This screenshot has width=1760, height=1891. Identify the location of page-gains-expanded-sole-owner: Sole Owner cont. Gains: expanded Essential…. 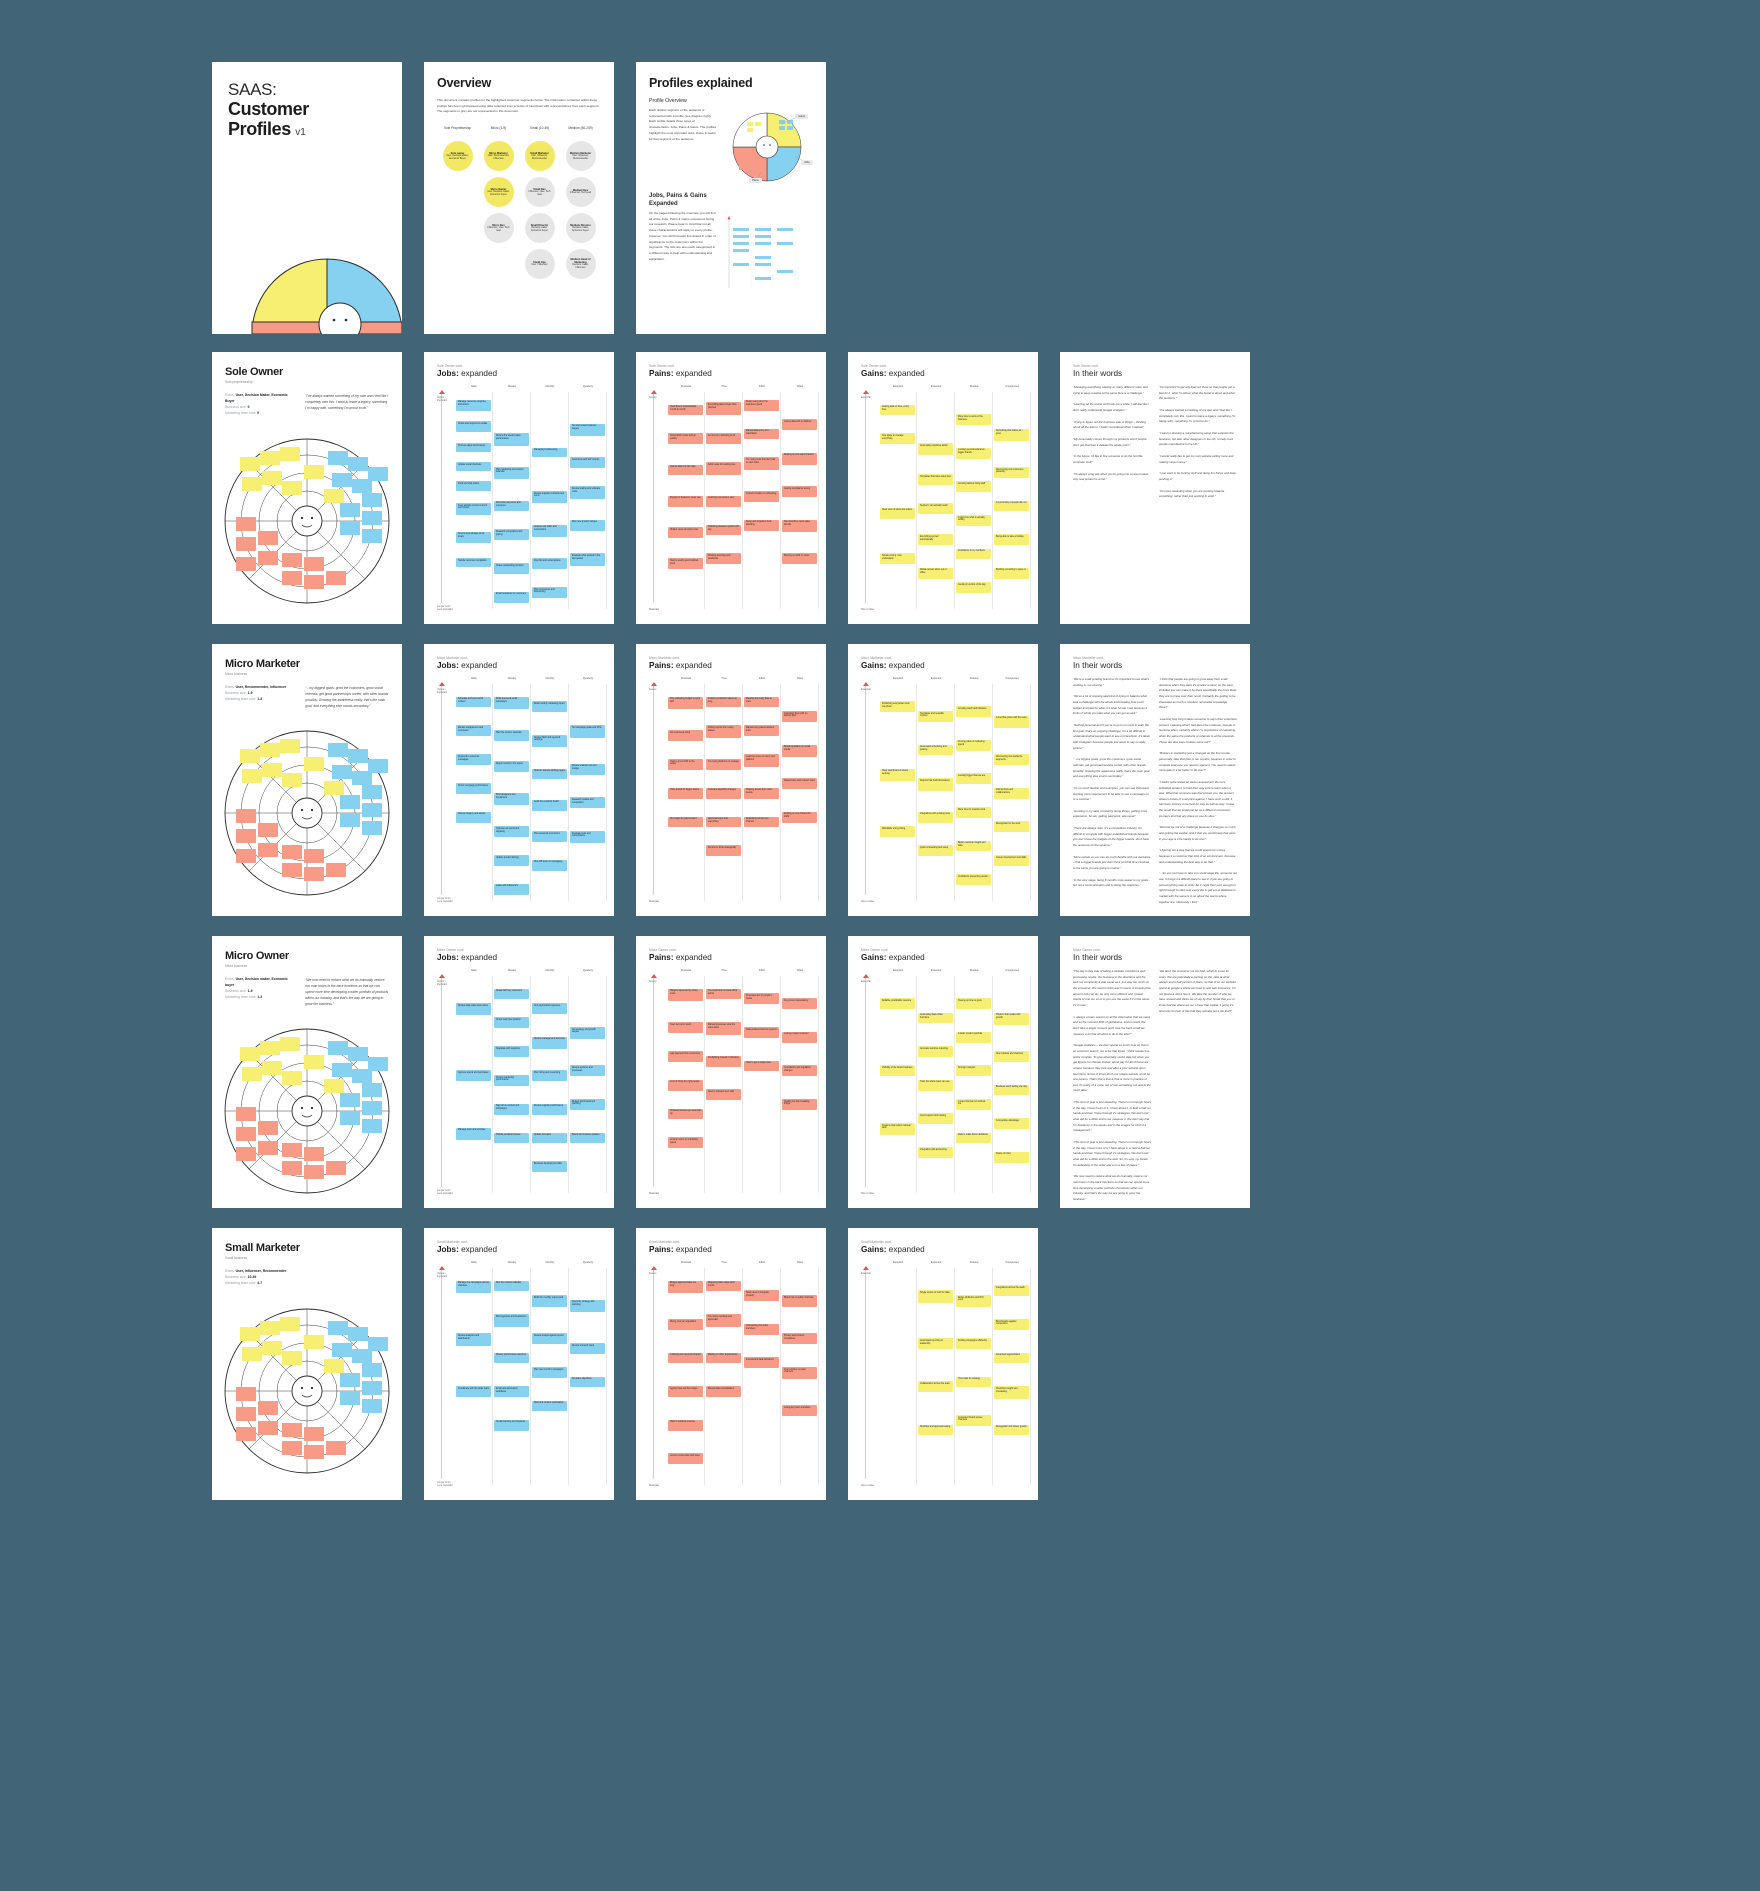
(943, 488).